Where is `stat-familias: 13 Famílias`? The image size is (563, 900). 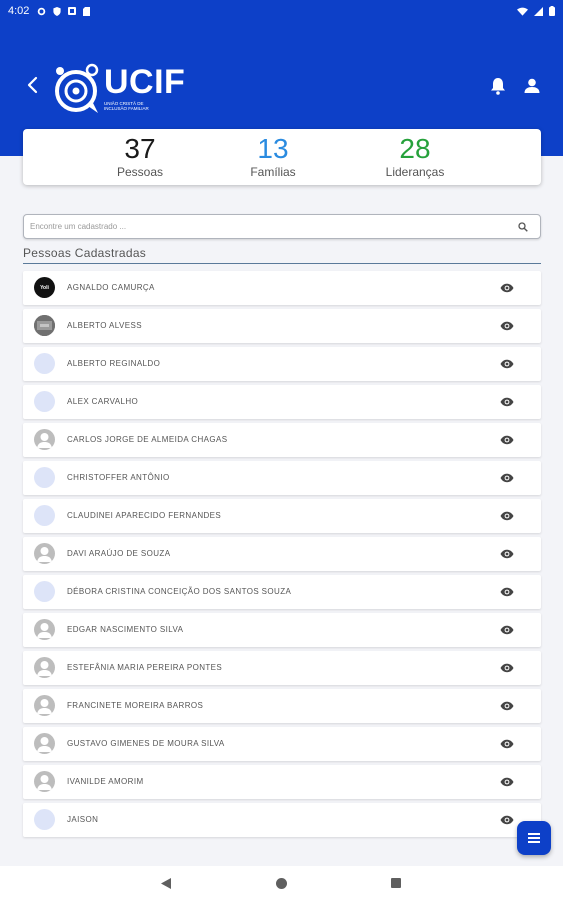 stat-familias: 13 Famílias is located at coordinates (273, 156).